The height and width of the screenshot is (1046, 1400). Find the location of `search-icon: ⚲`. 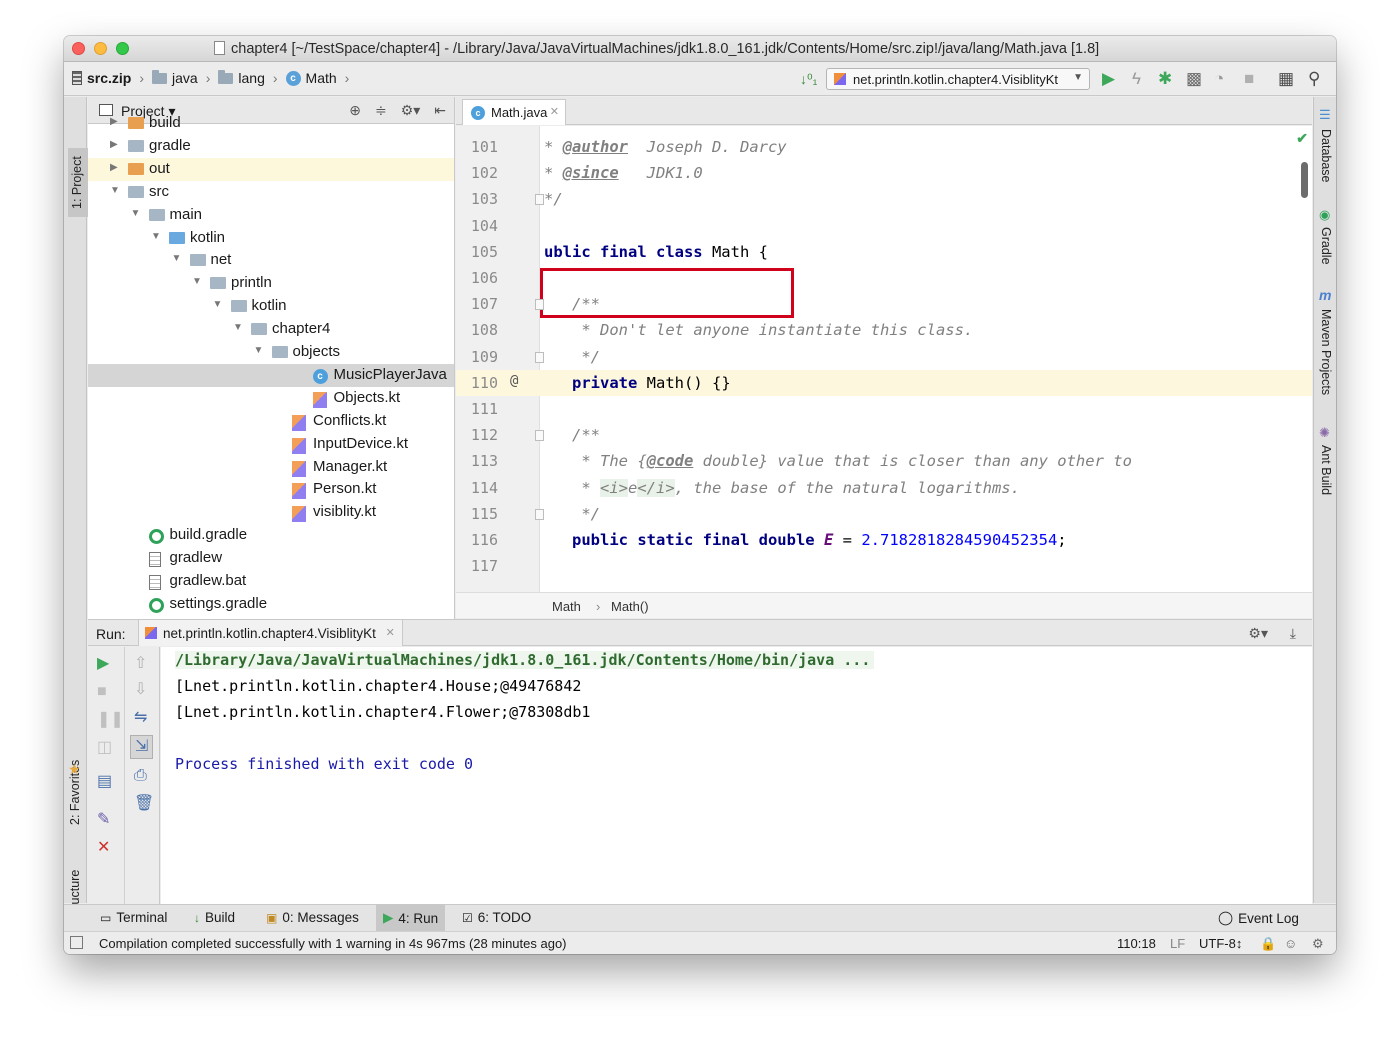

search-icon: ⚲ is located at coordinates (1314, 79).